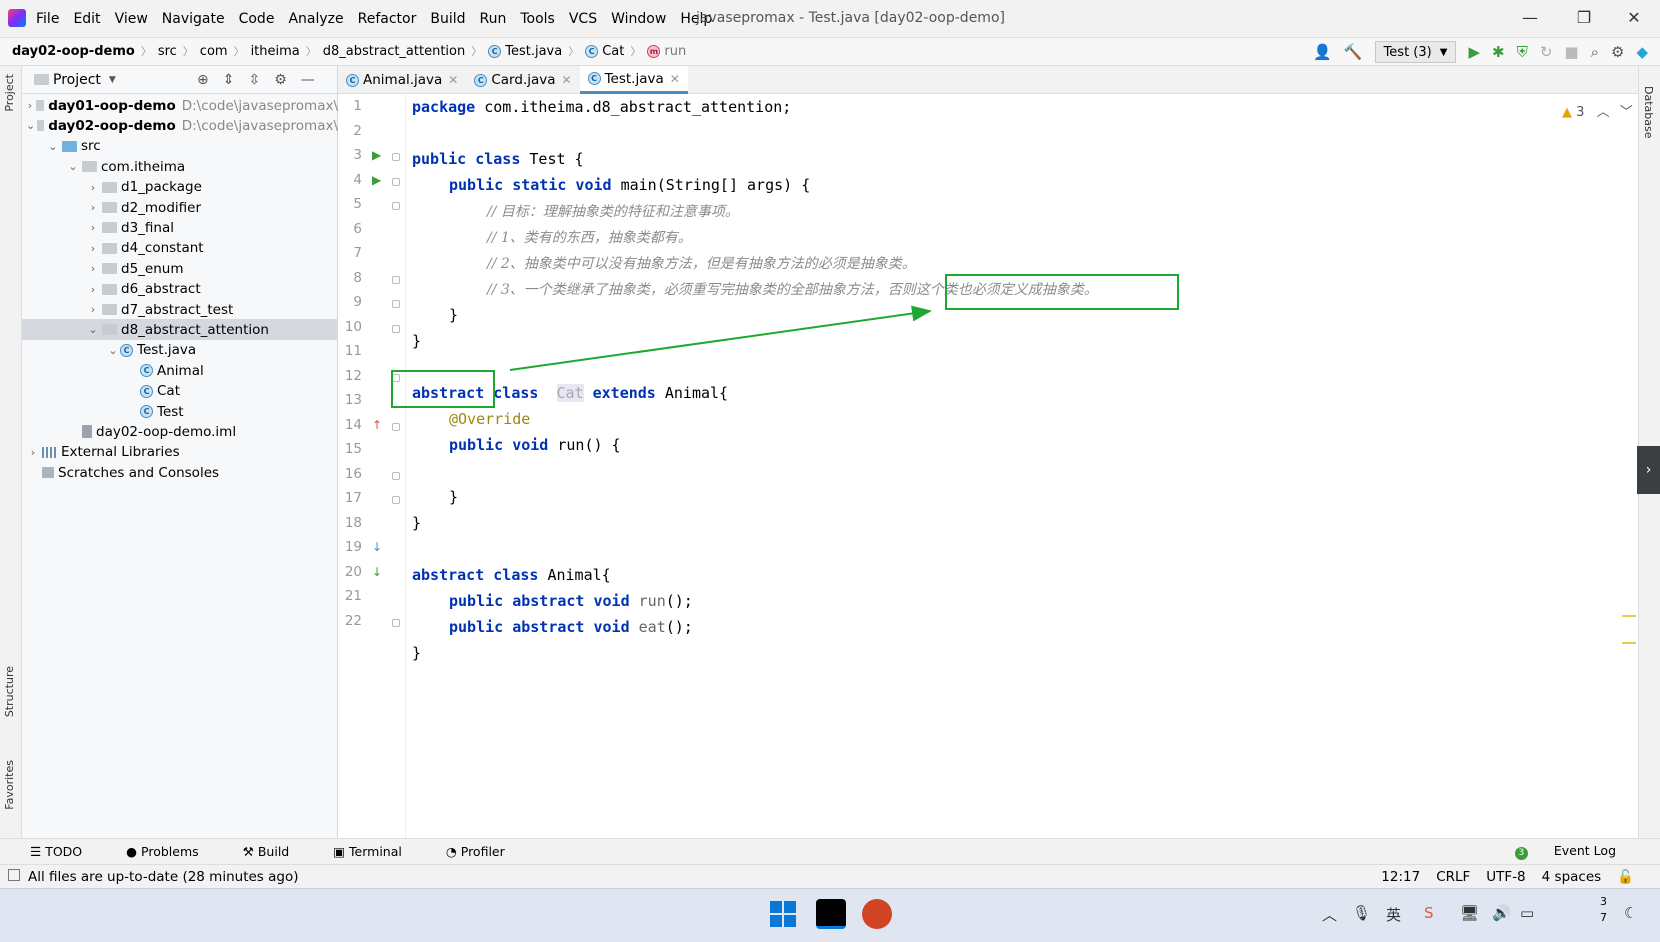 The width and height of the screenshot is (1660, 942). I want to click on inspection-widget: ▲ 3 ︿ ﹀, so click(1597, 110).